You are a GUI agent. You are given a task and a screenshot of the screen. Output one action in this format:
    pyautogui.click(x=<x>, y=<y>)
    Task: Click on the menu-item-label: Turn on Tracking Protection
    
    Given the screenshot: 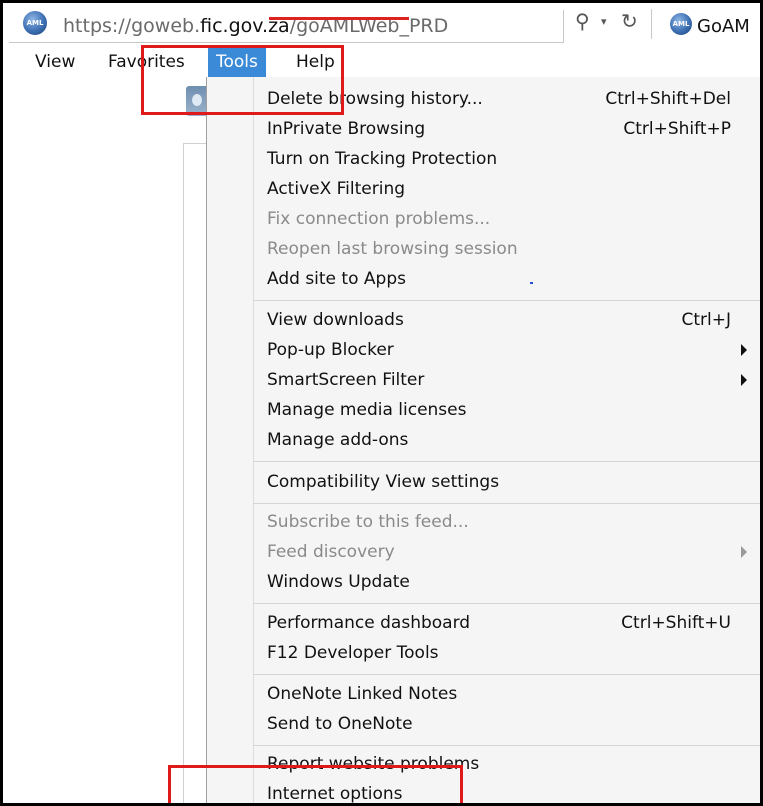 What is the action you would take?
    pyautogui.click(x=382, y=159)
    